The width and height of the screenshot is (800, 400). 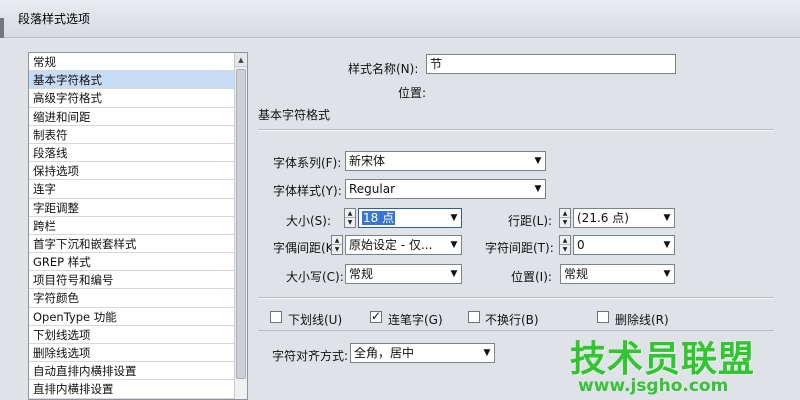 I want to click on position-value: 常规, so click(x=576, y=274).